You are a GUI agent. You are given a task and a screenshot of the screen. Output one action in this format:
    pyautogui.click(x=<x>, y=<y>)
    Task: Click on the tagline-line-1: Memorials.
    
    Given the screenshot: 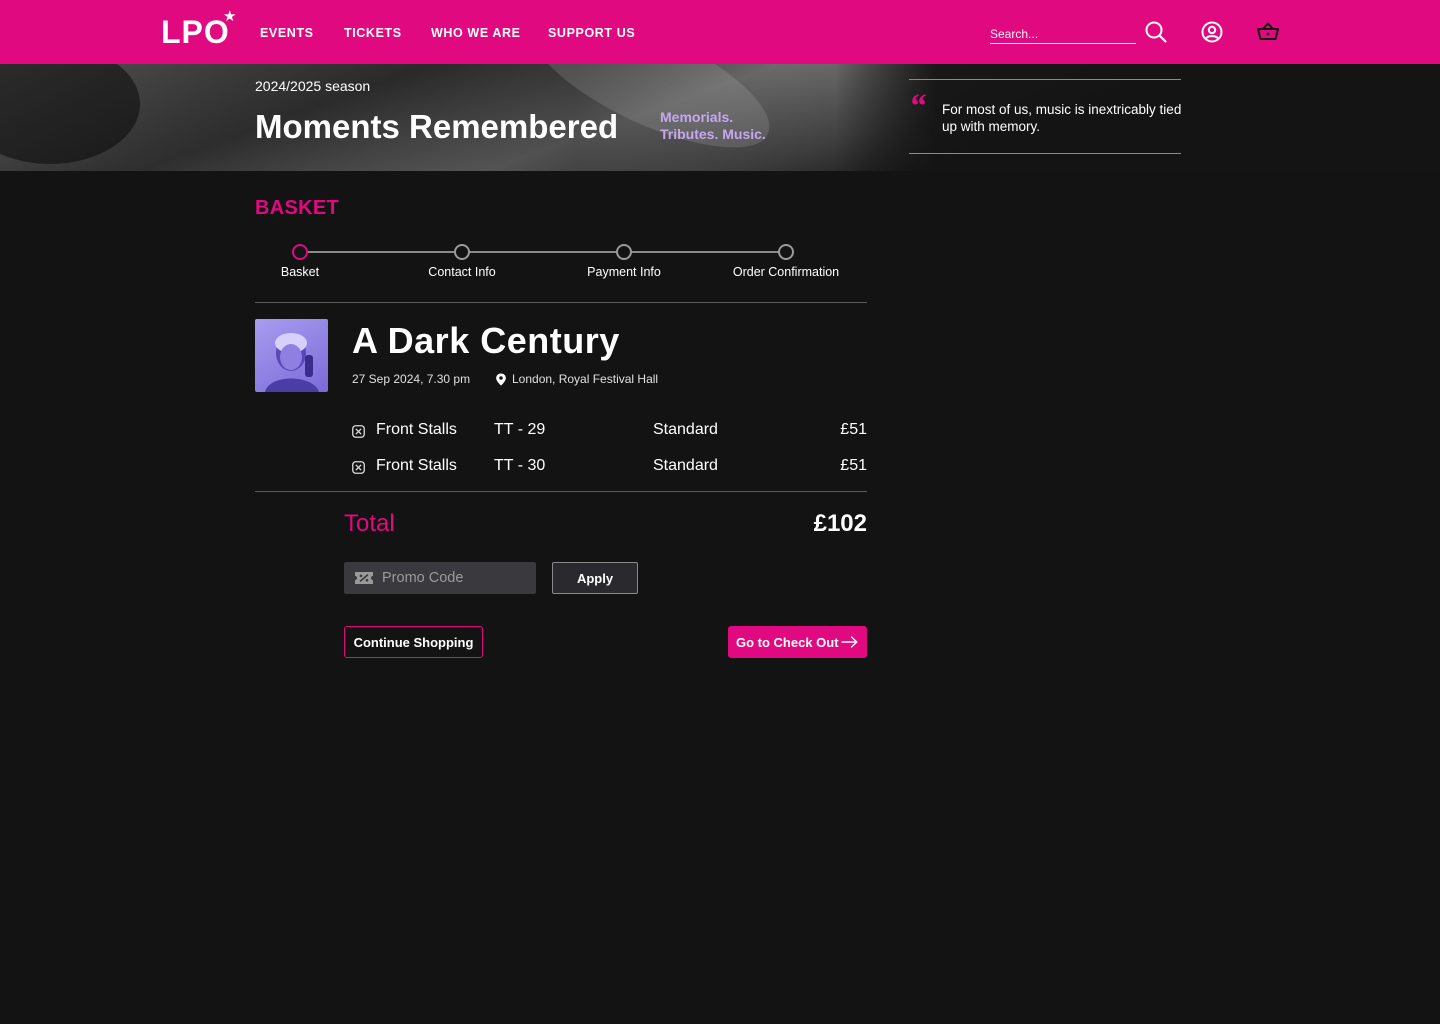 What is the action you would take?
    pyautogui.click(x=697, y=117)
    